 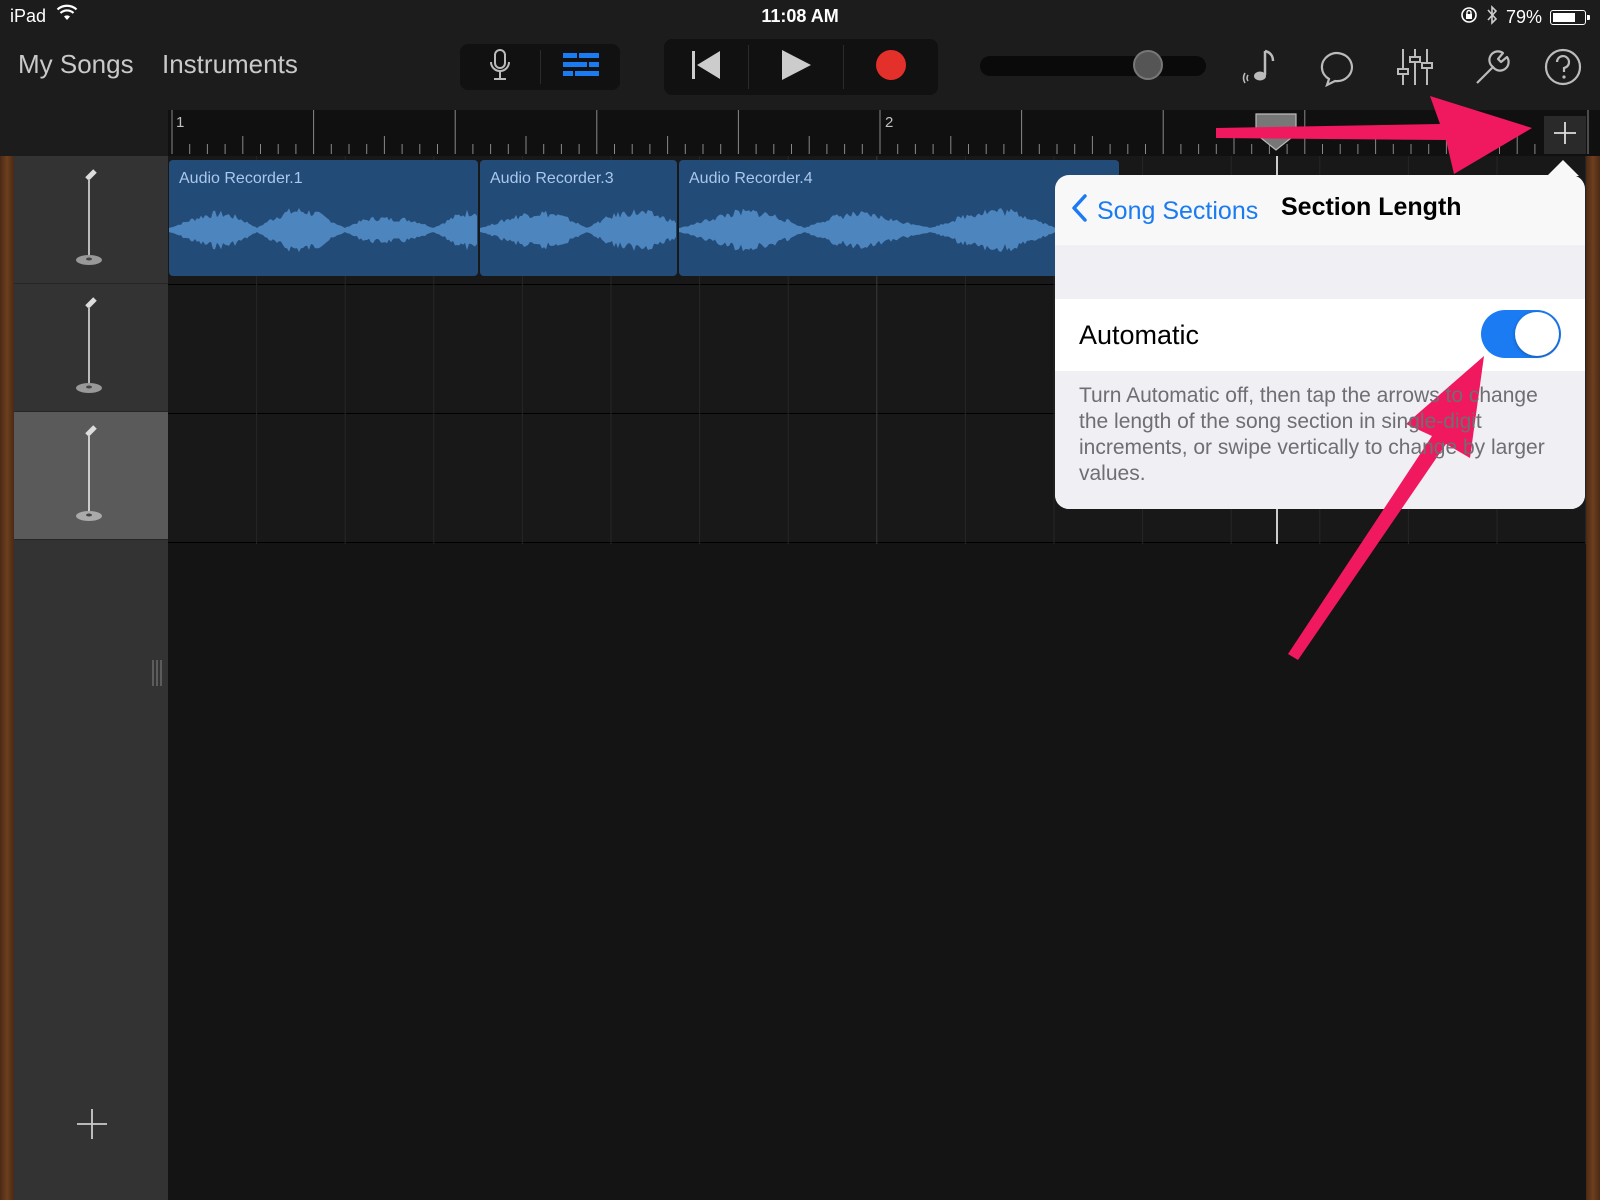 I want to click on play-icon, so click(x=796, y=67).